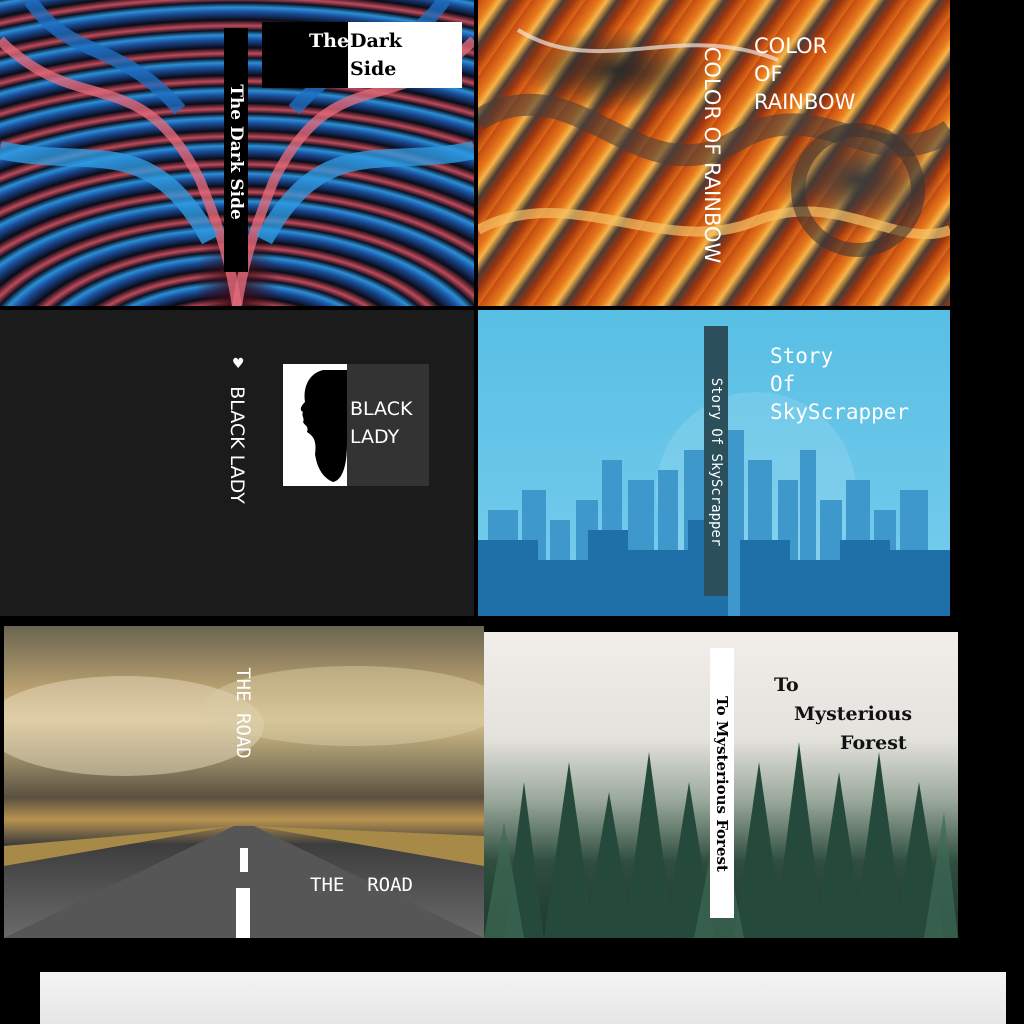 The width and height of the screenshot is (1024, 1024). What do you see at coordinates (243, 713) in the screenshot?
I see `spine-title: THE ROAD` at bounding box center [243, 713].